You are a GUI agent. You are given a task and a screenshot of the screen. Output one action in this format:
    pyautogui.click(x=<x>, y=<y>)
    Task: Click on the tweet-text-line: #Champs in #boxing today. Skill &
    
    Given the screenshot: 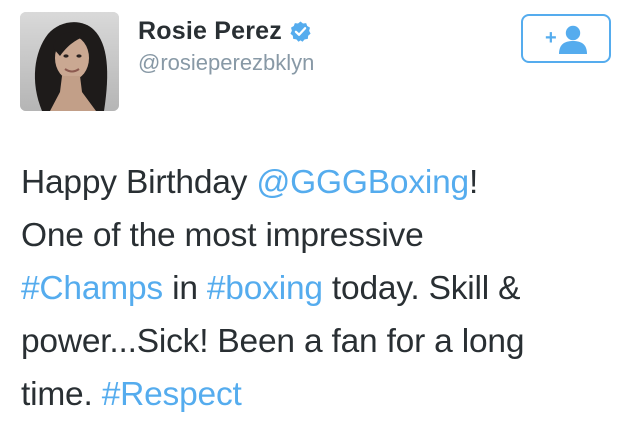 What is the action you would take?
    pyautogui.click(x=326, y=288)
    